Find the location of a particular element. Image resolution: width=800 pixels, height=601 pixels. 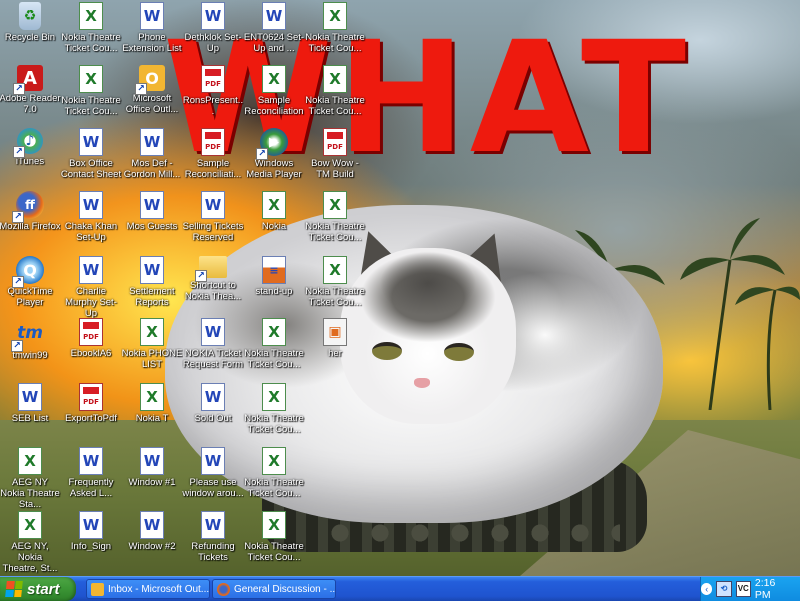

desktop-icon-label: NOKIA Ticket Request Form is located at coordinates (213, 359).